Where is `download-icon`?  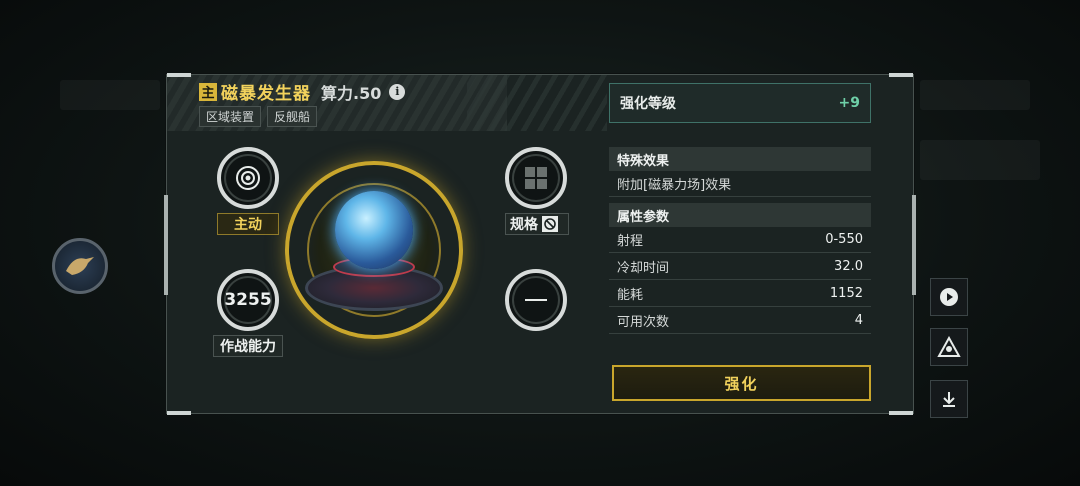 download-icon is located at coordinates (949, 399).